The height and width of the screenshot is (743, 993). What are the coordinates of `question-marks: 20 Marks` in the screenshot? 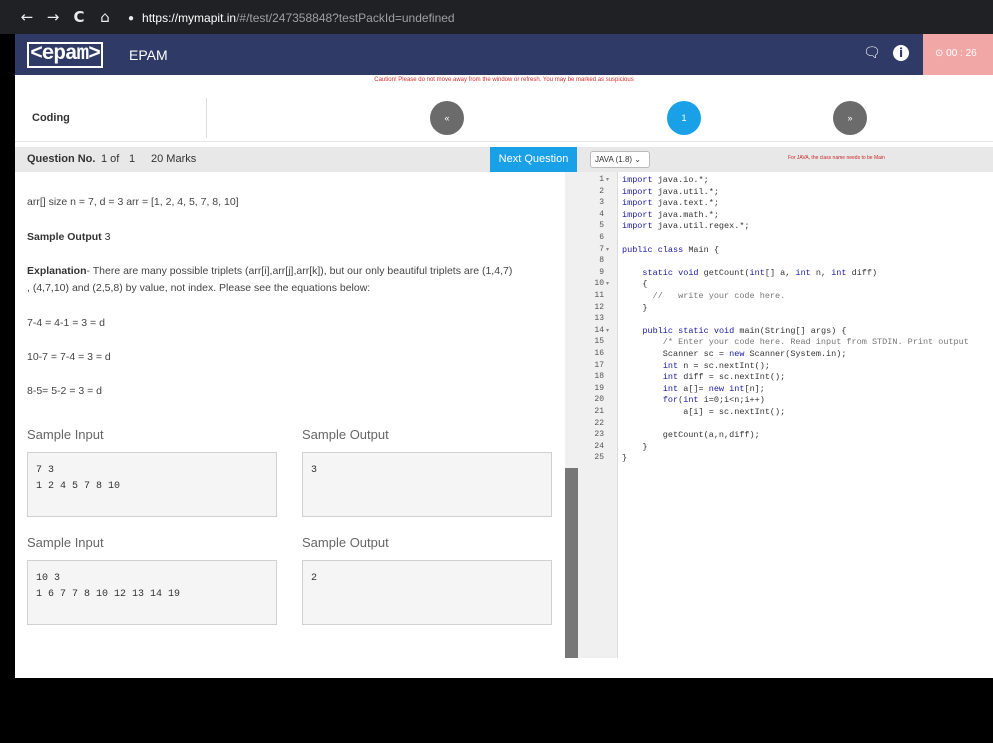 It's located at (174, 159).